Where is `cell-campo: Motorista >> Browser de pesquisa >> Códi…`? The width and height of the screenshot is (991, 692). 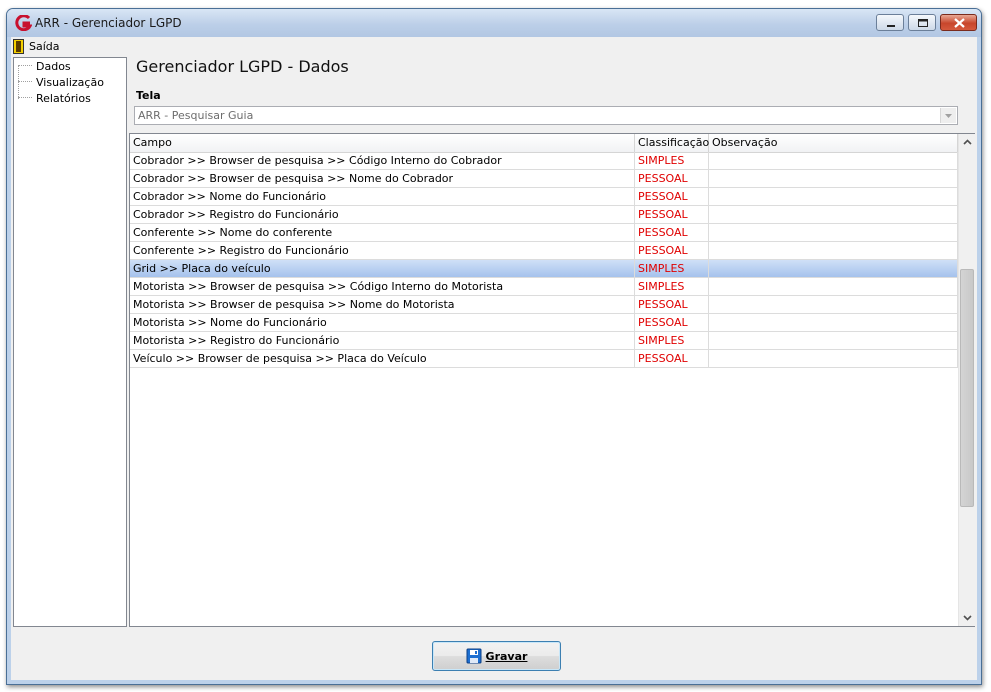 cell-campo: Motorista >> Browser de pesquisa >> Códi… is located at coordinates (382, 286).